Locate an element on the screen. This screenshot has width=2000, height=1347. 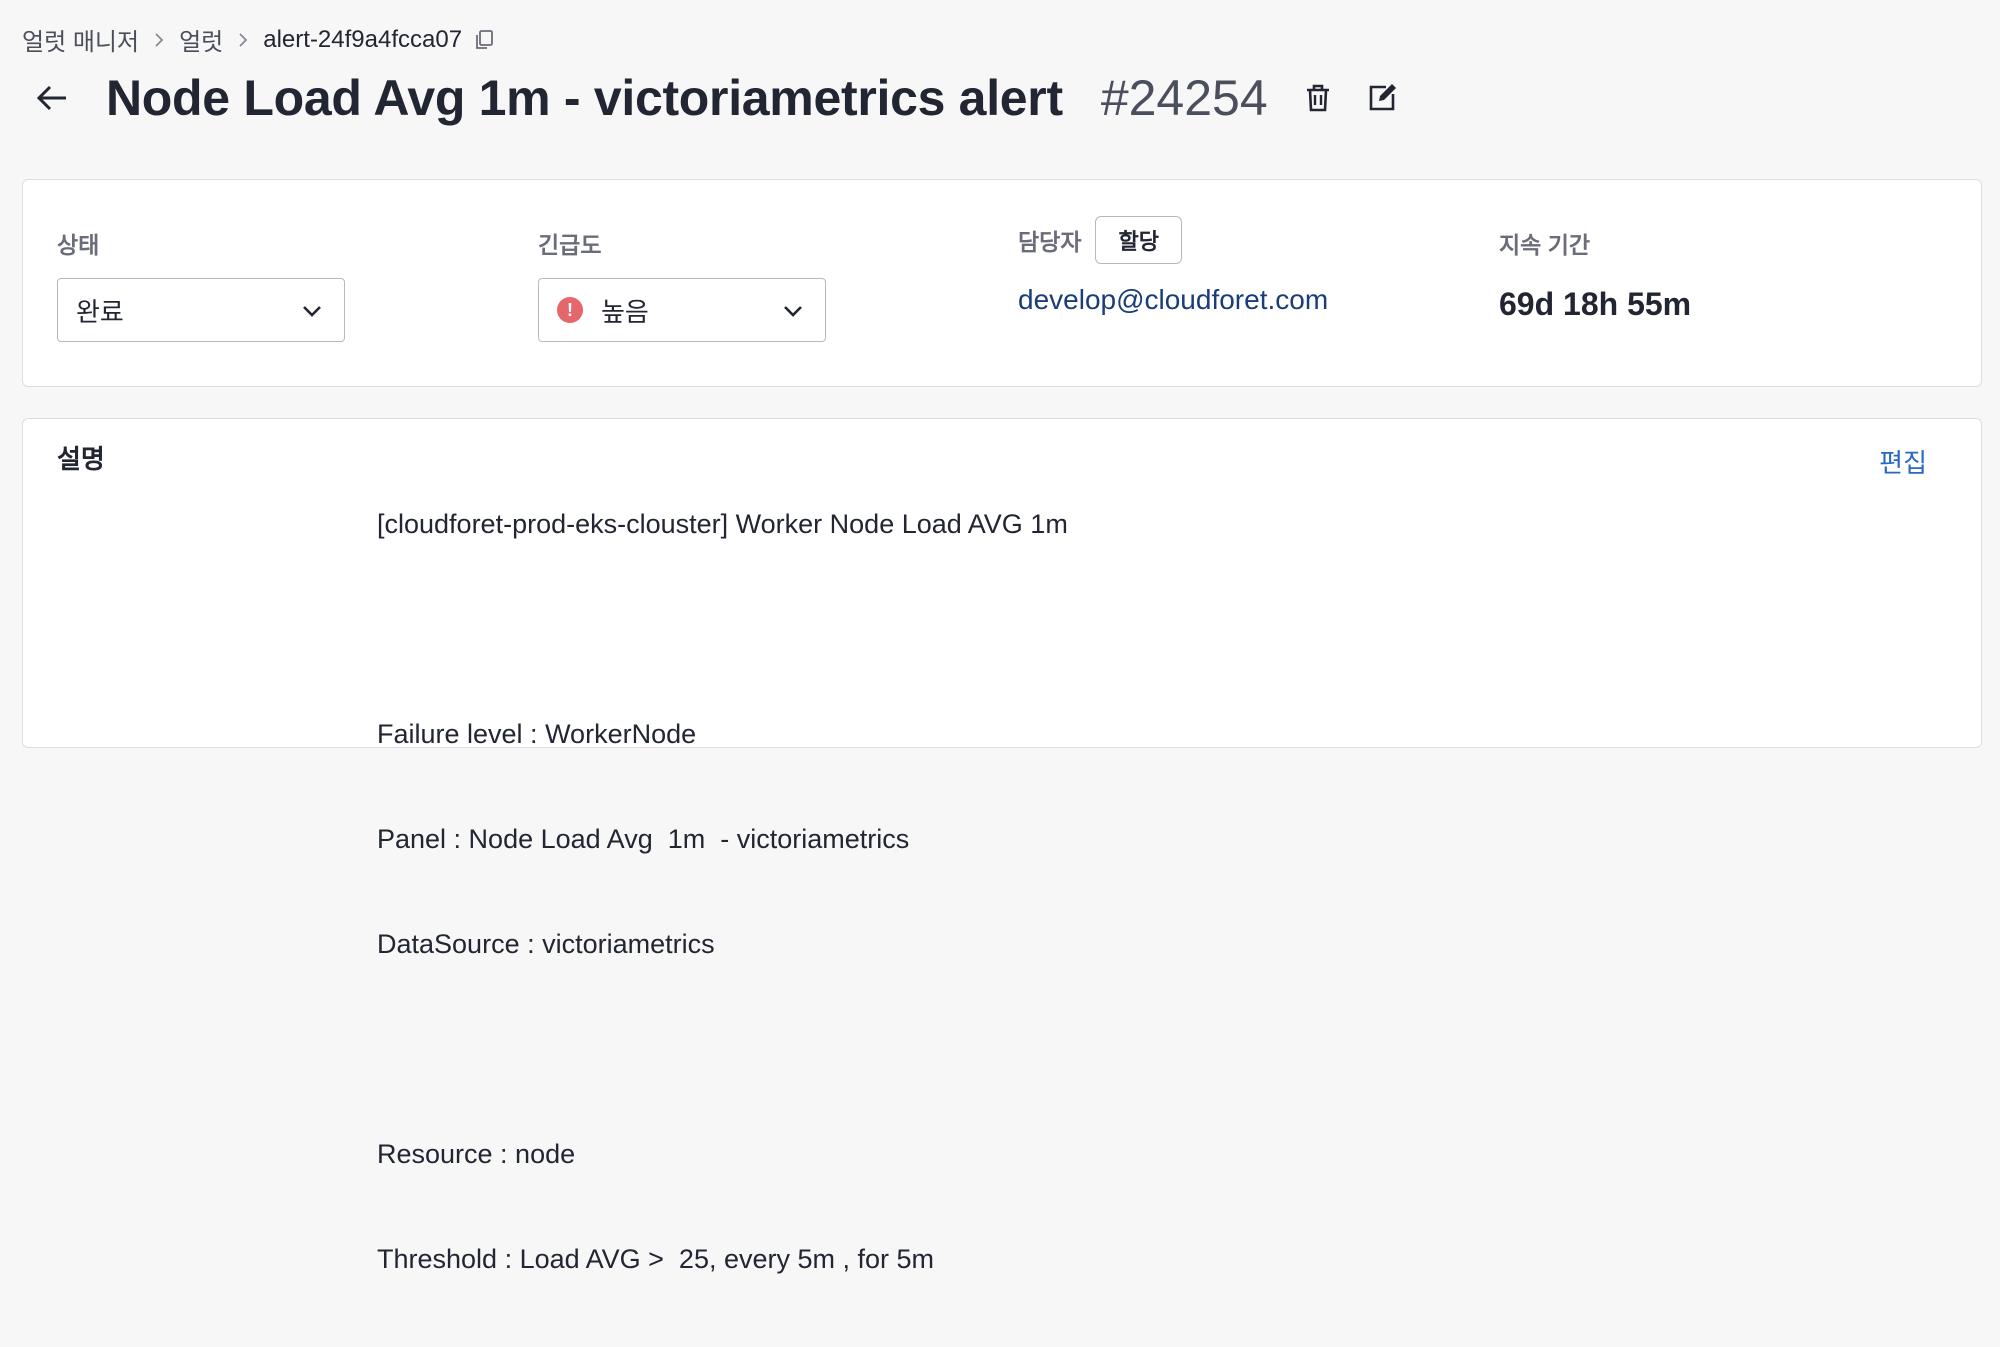
copy-icon is located at coordinates (484, 40).